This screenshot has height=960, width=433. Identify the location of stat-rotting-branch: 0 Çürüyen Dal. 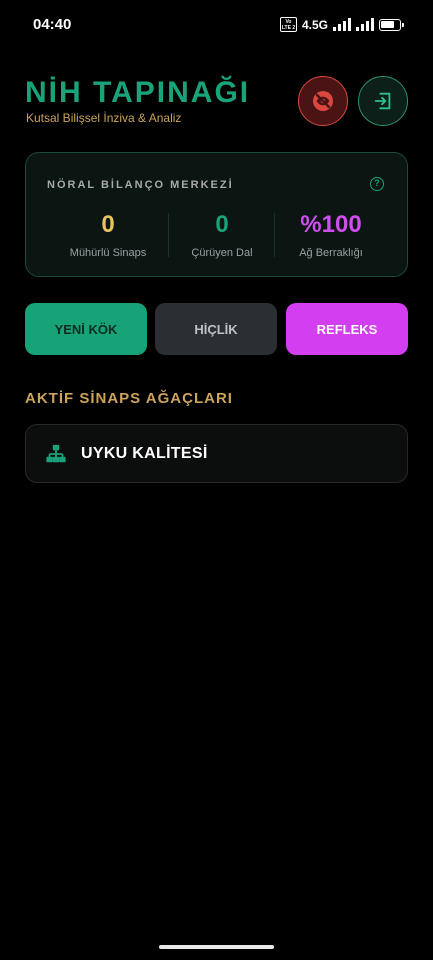
(222, 235).